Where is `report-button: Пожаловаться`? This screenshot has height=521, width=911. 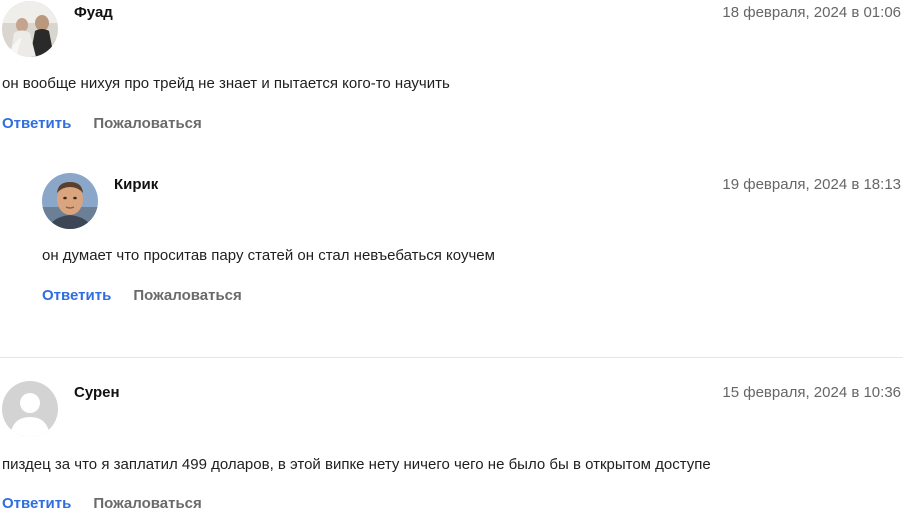
report-button: Пожаловаться is located at coordinates (147, 503).